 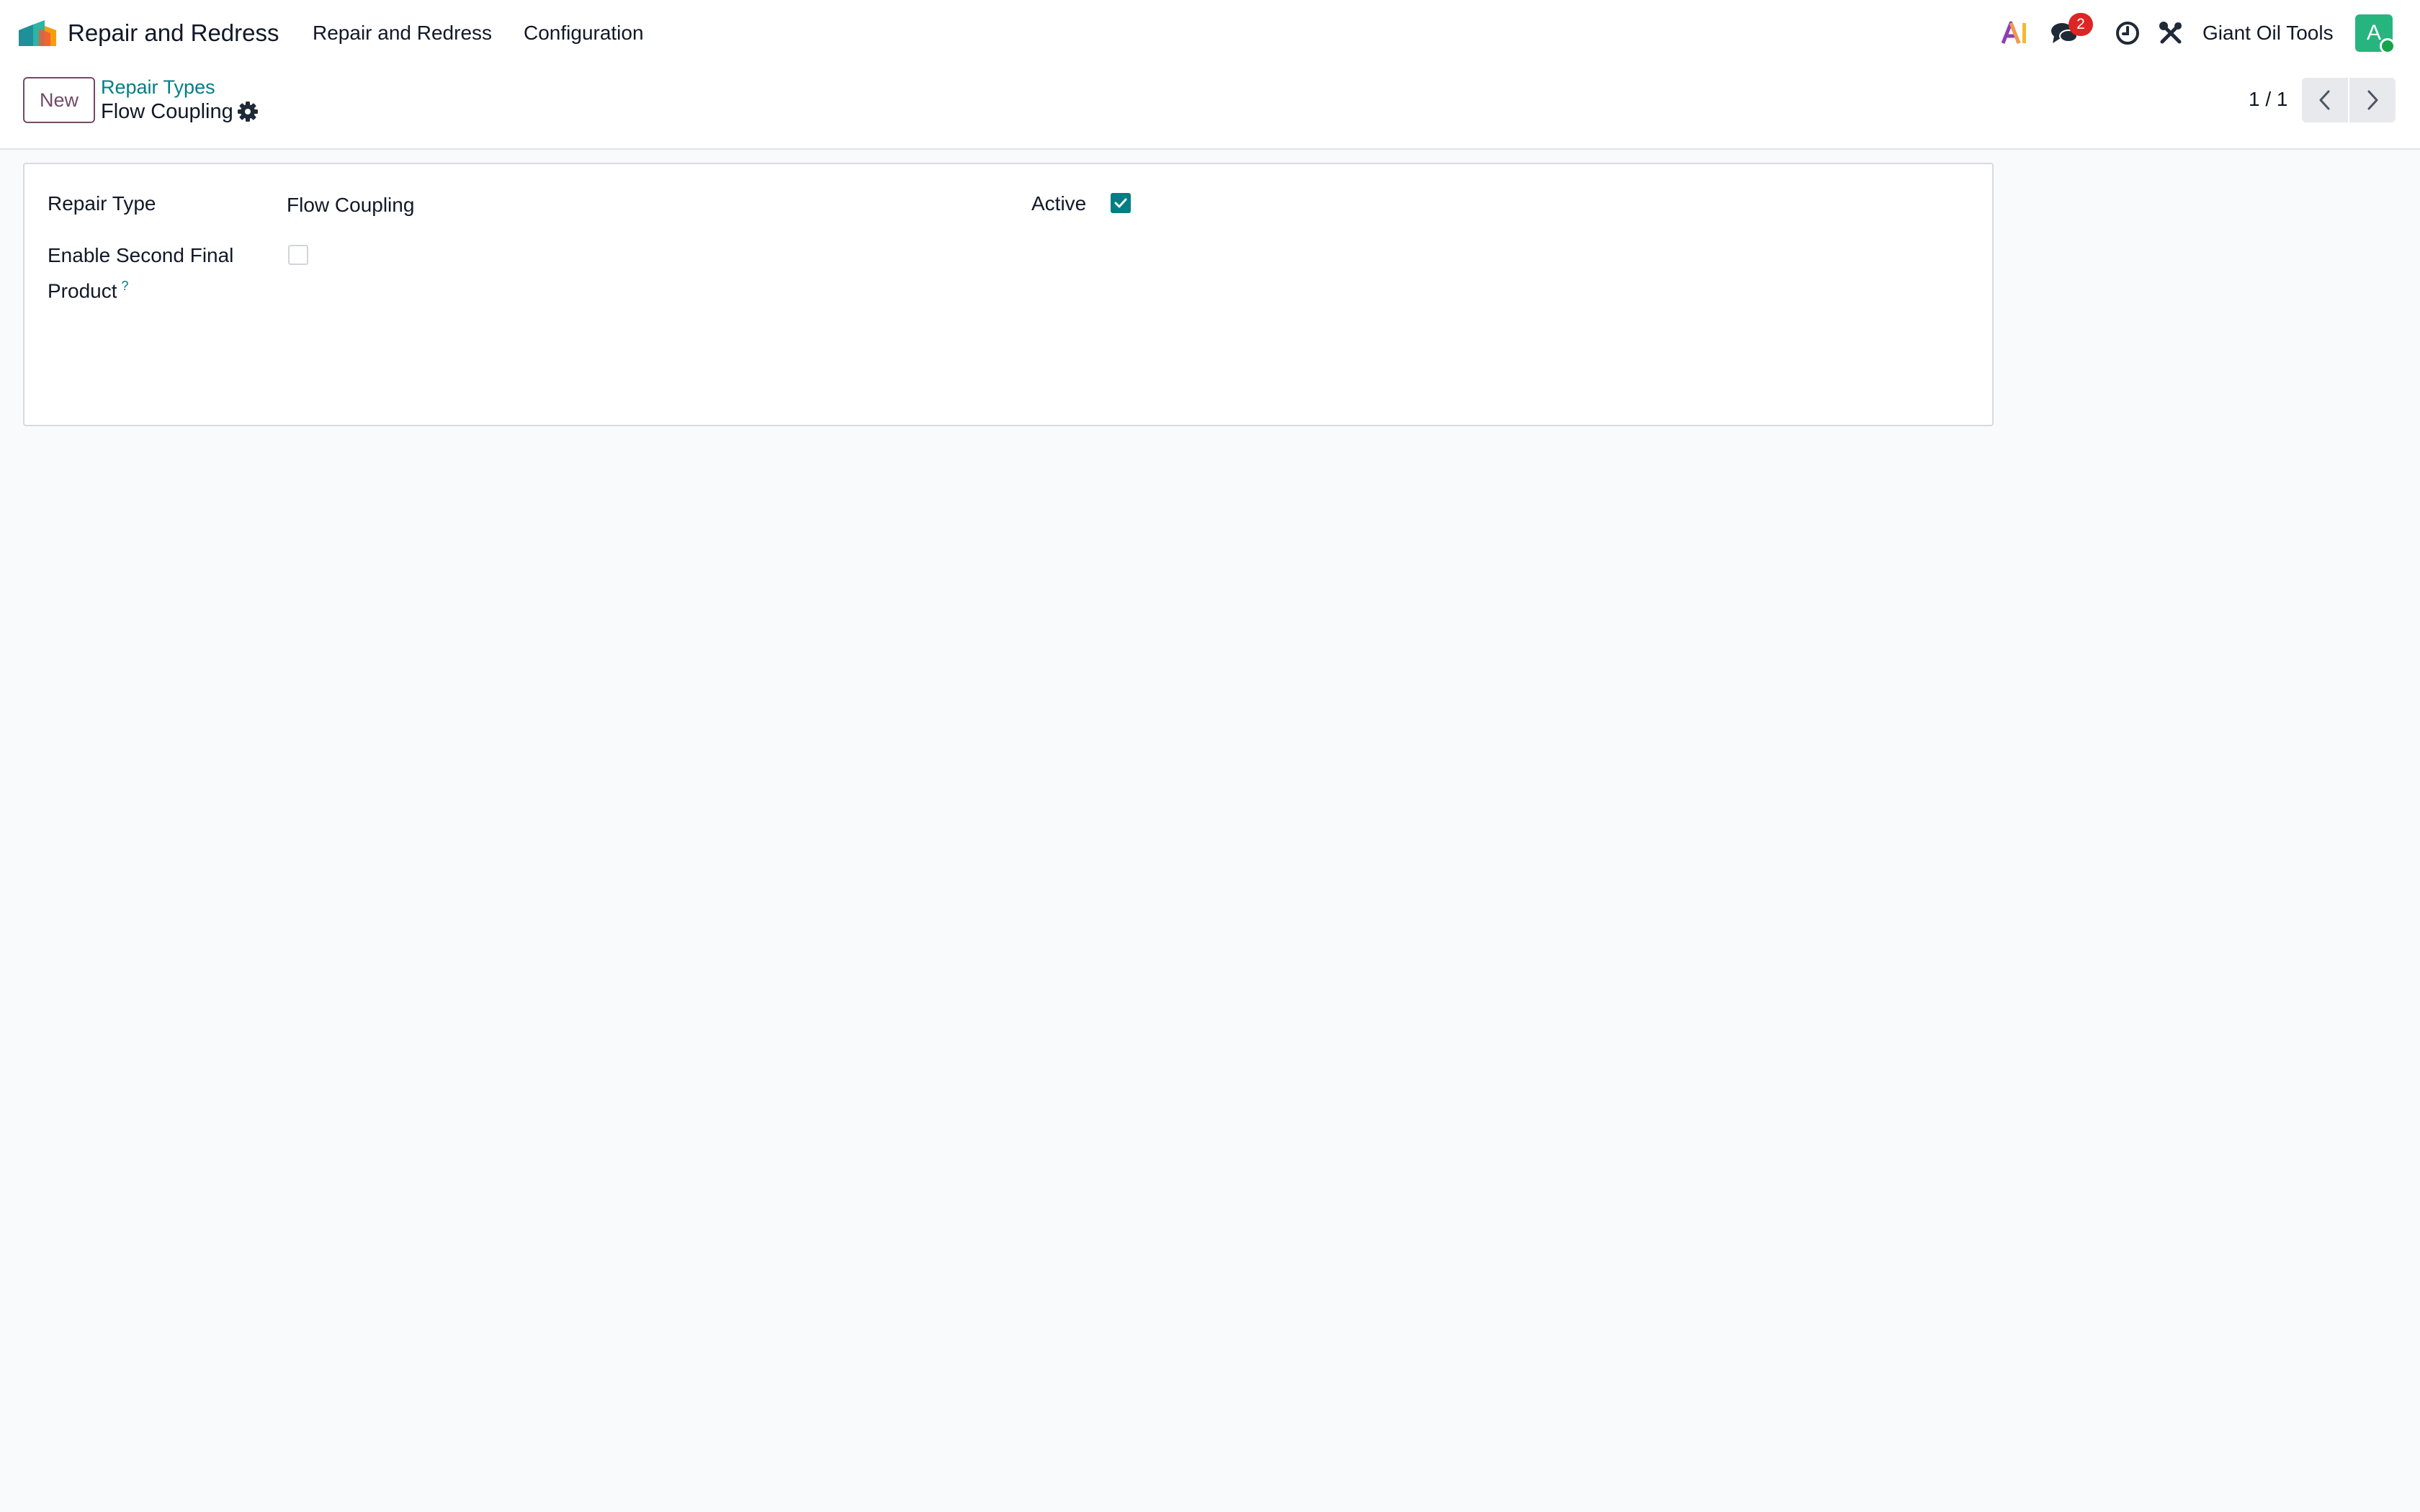 I want to click on chevron-right-icon, so click(x=2372, y=100).